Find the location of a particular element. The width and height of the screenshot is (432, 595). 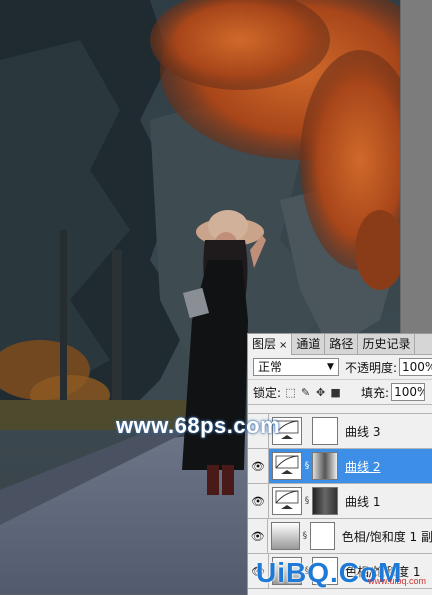

tab-history: 历史记录 is located at coordinates (387, 344).